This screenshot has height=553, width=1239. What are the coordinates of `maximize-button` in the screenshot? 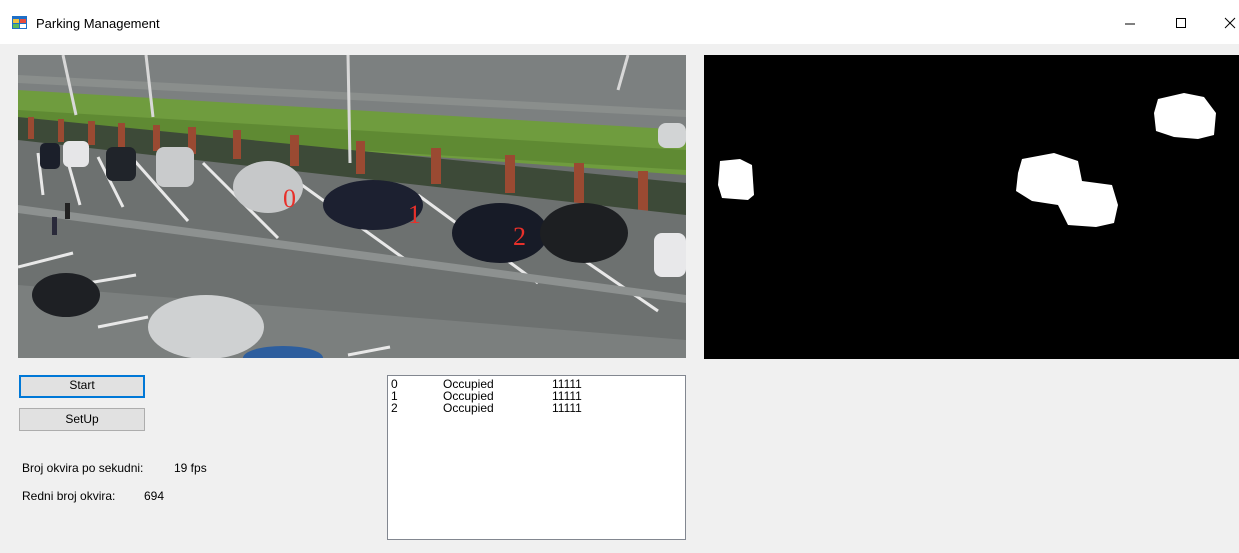 It's located at (1181, 23).